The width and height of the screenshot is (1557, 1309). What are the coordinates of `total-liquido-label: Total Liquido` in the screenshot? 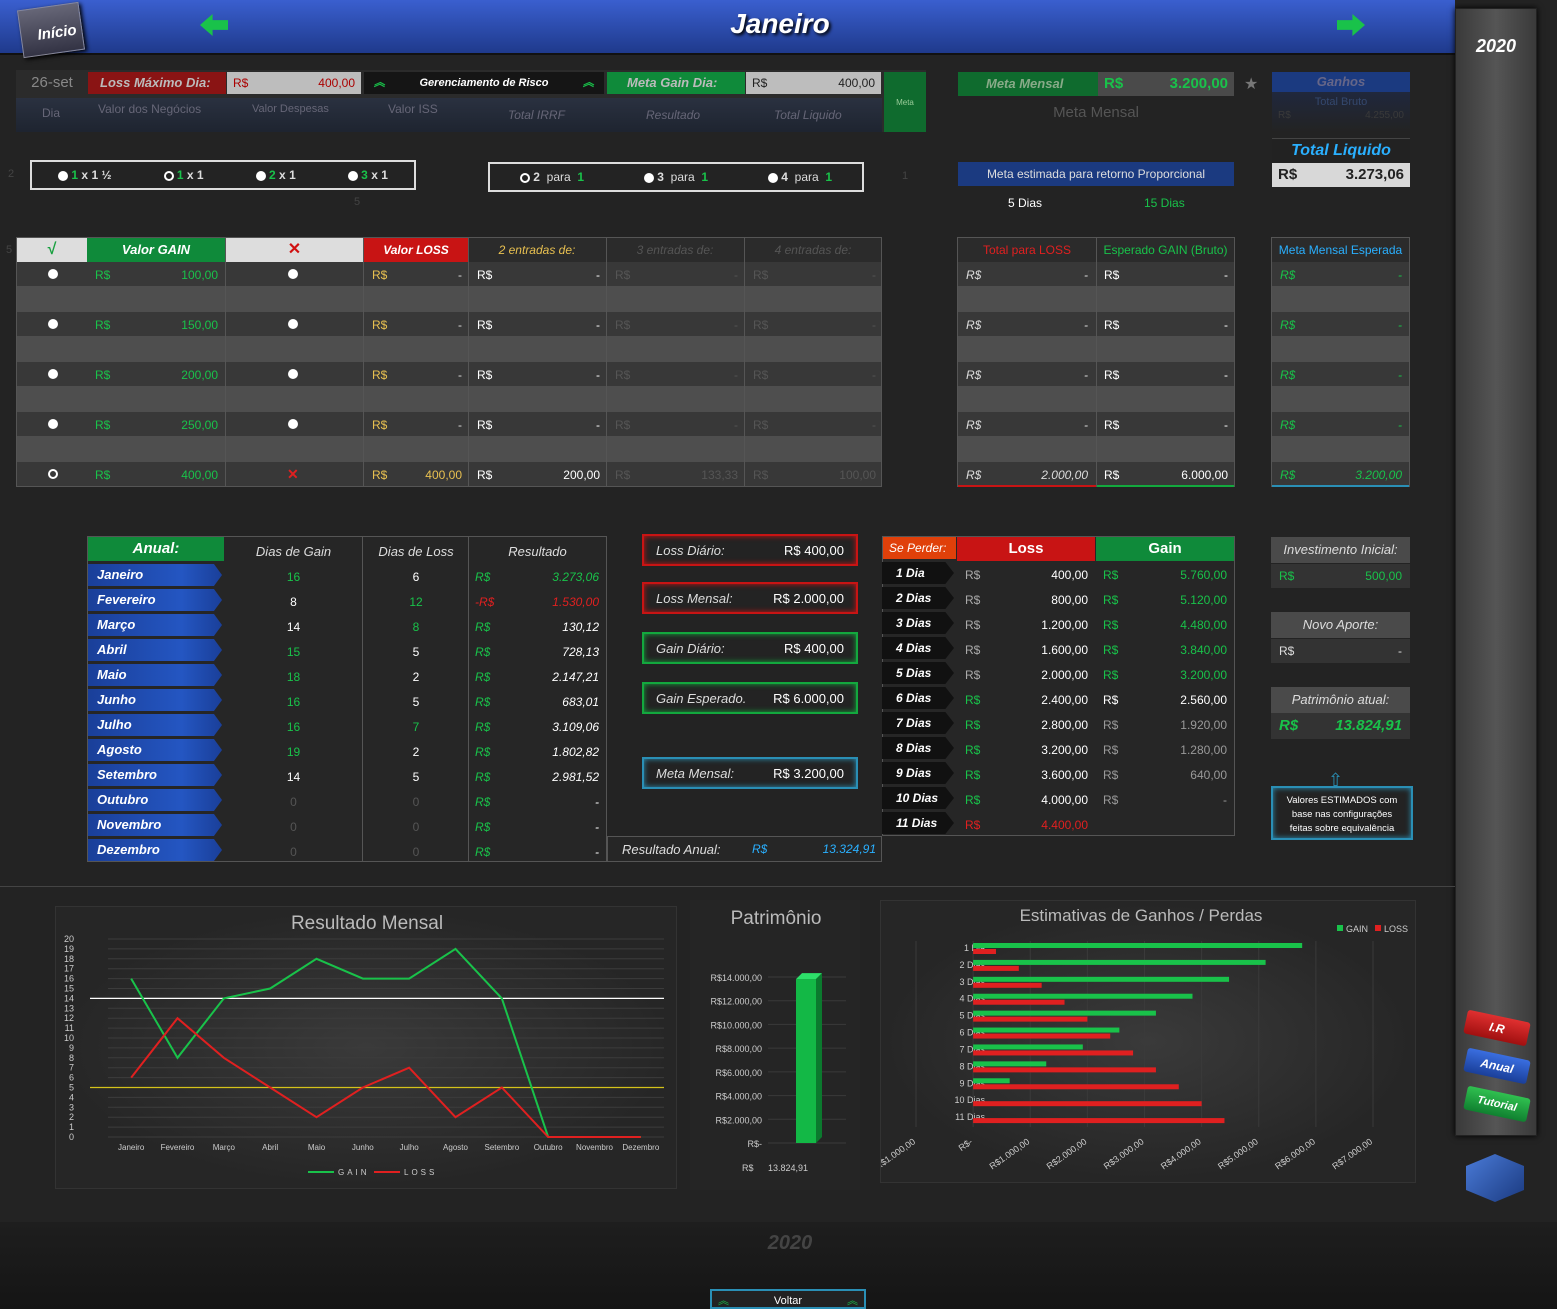 It's located at (1341, 150).